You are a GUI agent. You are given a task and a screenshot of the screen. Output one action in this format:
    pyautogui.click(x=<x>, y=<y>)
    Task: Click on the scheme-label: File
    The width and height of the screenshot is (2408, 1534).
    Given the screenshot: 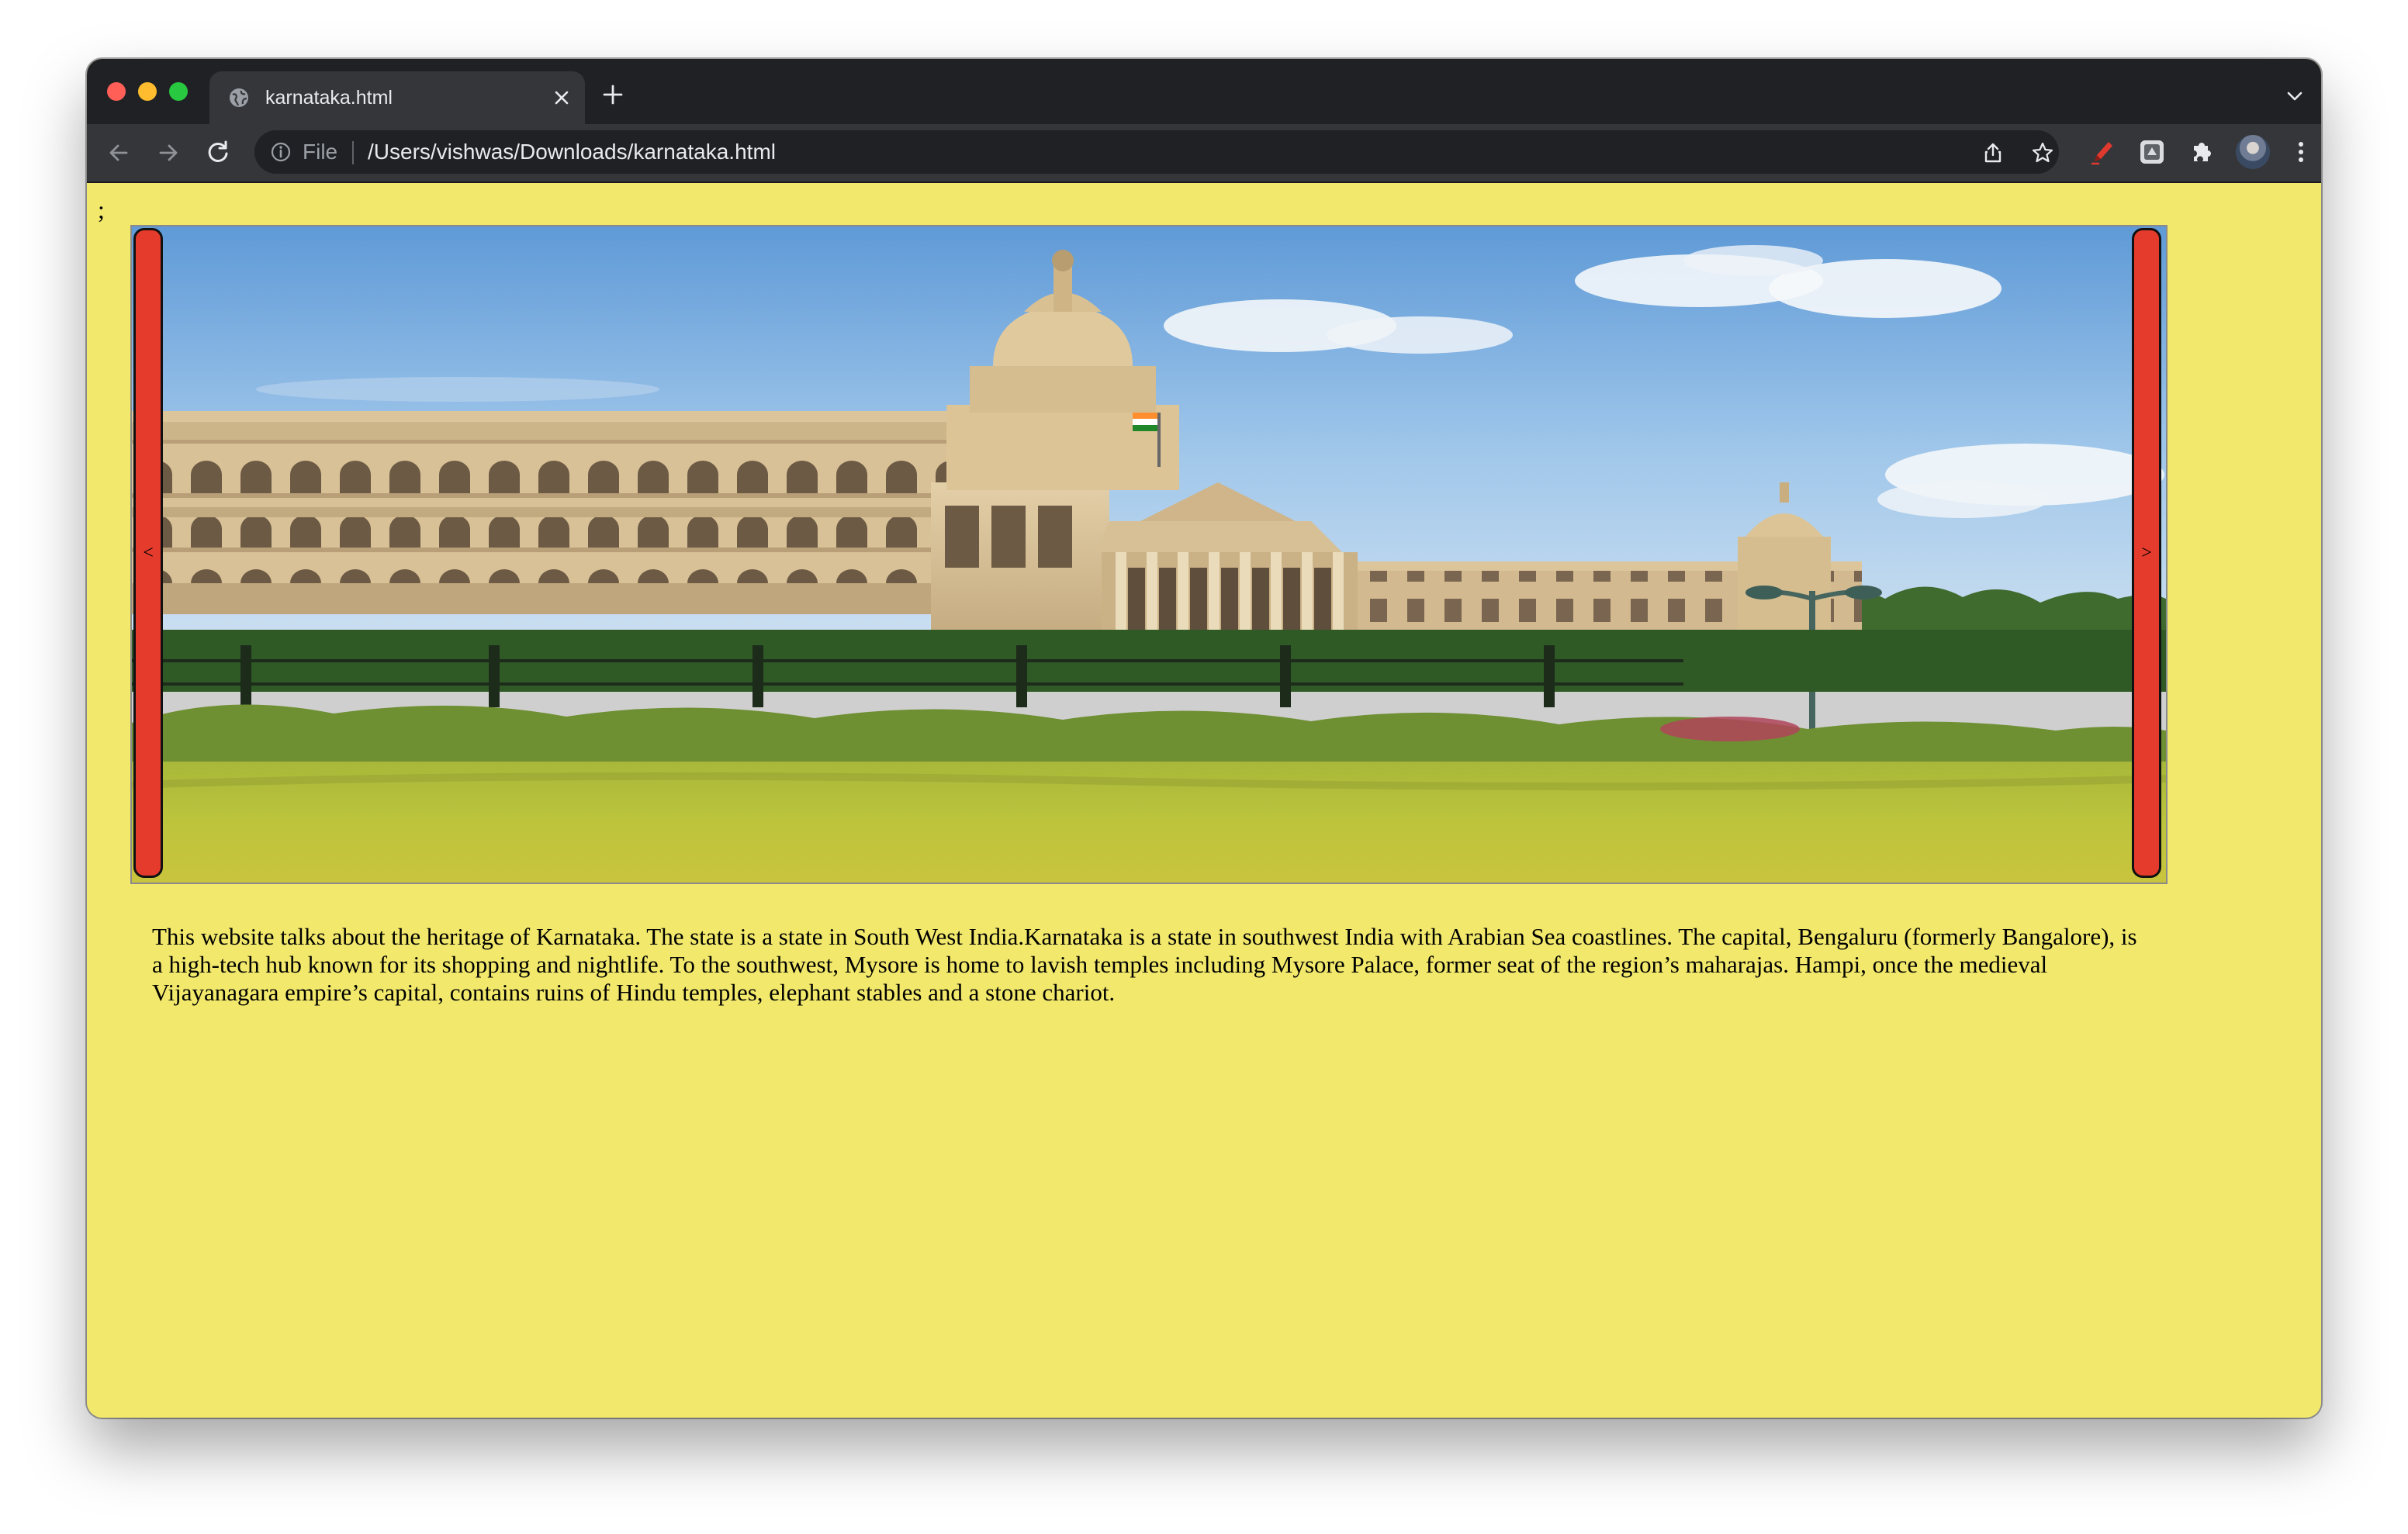 What is the action you would take?
    pyautogui.click(x=320, y=152)
    